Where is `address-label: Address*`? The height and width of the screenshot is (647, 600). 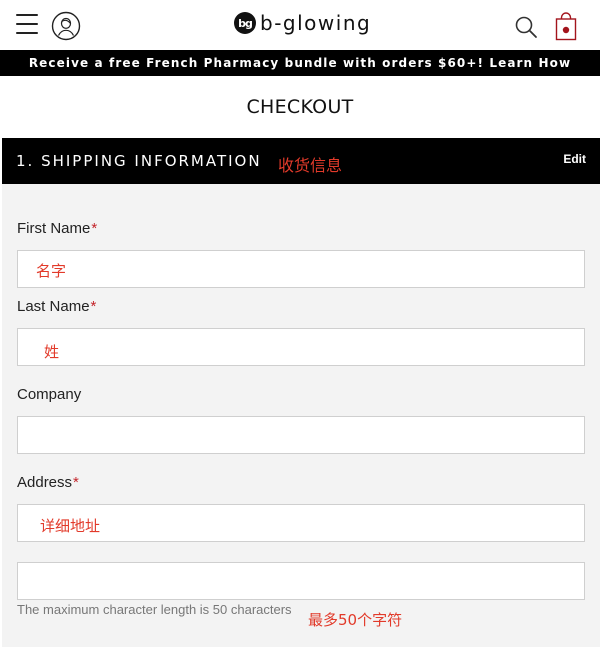 address-label: Address* is located at coordinates (48, 482).